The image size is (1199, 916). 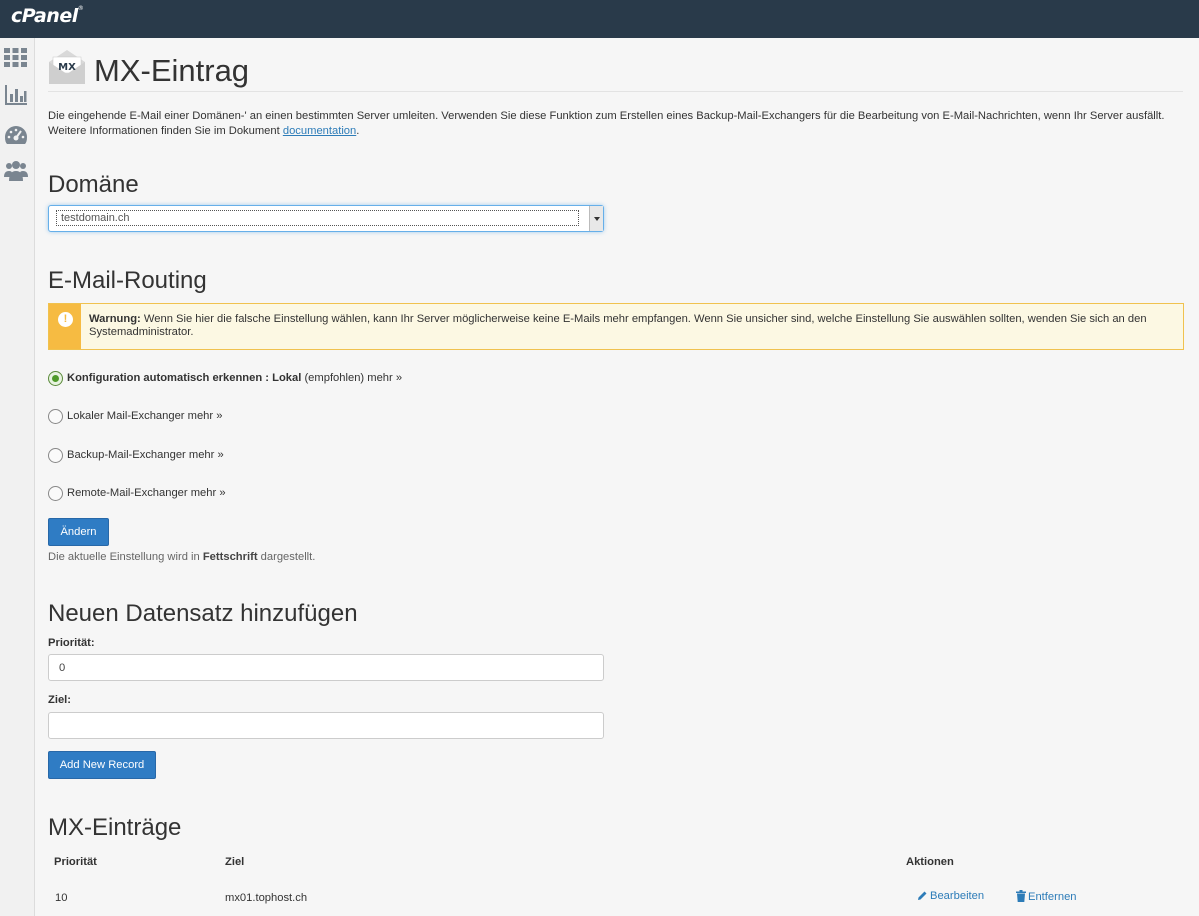 What do you see at coordinates (16, 58) in the screenshot?
I see `grid-icon` at bounding box center [16, 58].